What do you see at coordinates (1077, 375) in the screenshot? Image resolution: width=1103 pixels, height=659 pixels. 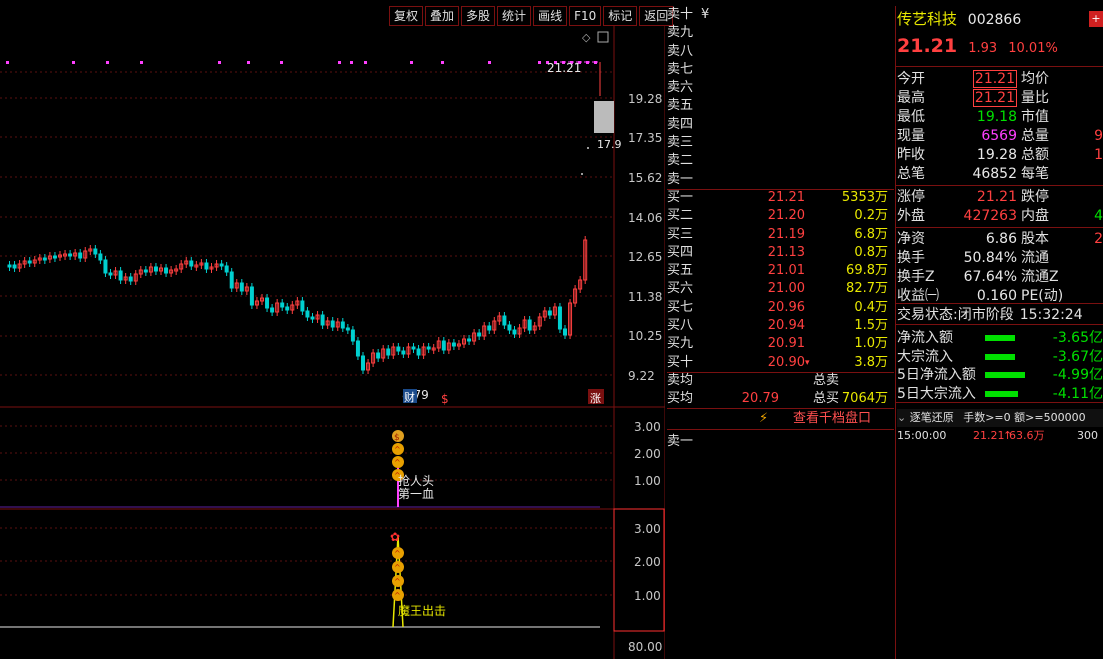 I see `flow-value: -4.99亿` at bounding box center [1077, 375].